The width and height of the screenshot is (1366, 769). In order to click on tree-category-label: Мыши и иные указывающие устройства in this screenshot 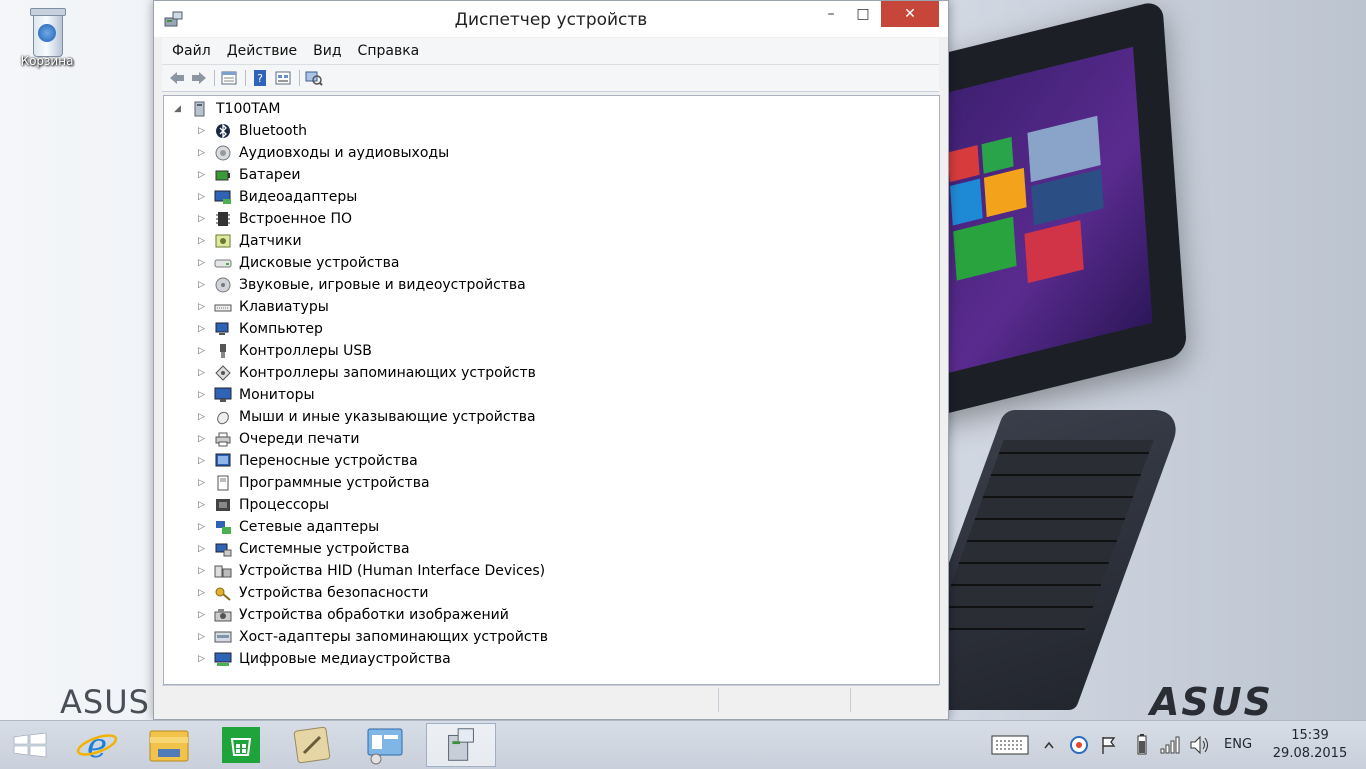, I will do `click(387, 417)`.